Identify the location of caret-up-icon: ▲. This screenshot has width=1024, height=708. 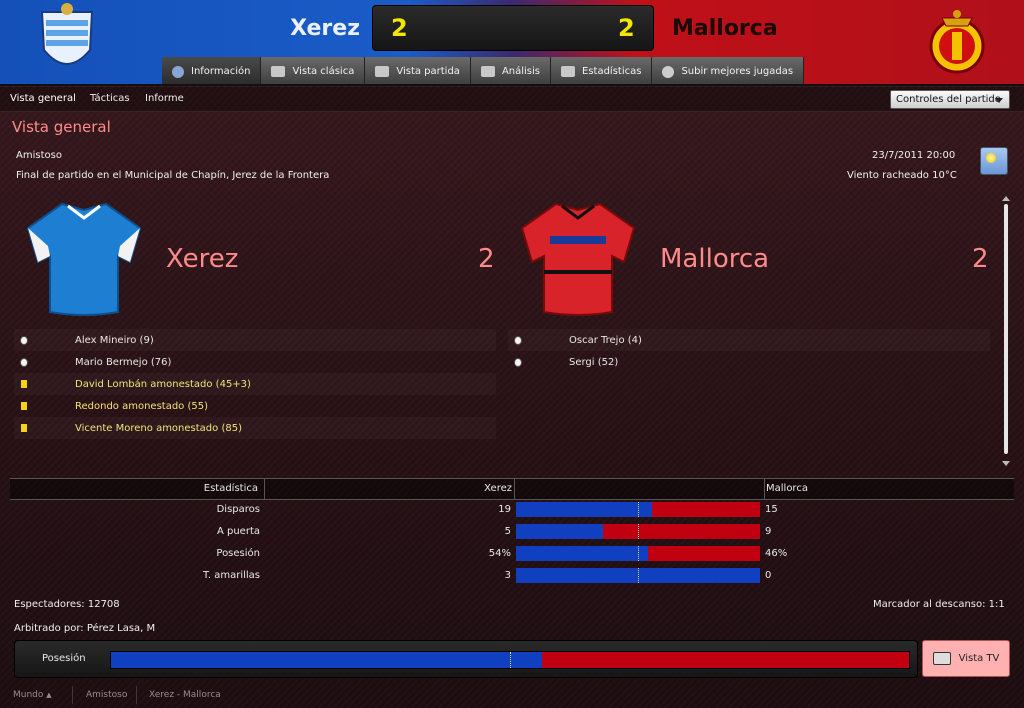
(49, 695).